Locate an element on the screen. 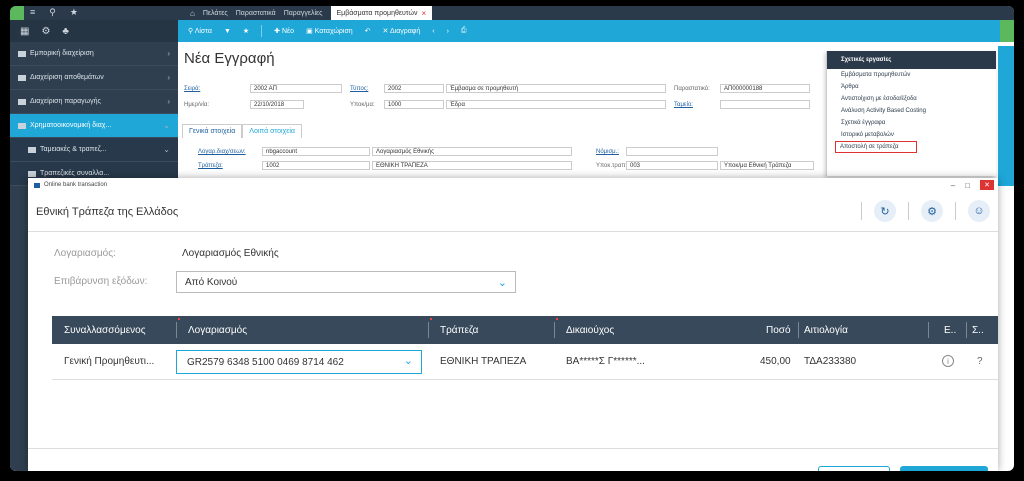  refresh-icon: ↻ is located at coordinates (885, 211).